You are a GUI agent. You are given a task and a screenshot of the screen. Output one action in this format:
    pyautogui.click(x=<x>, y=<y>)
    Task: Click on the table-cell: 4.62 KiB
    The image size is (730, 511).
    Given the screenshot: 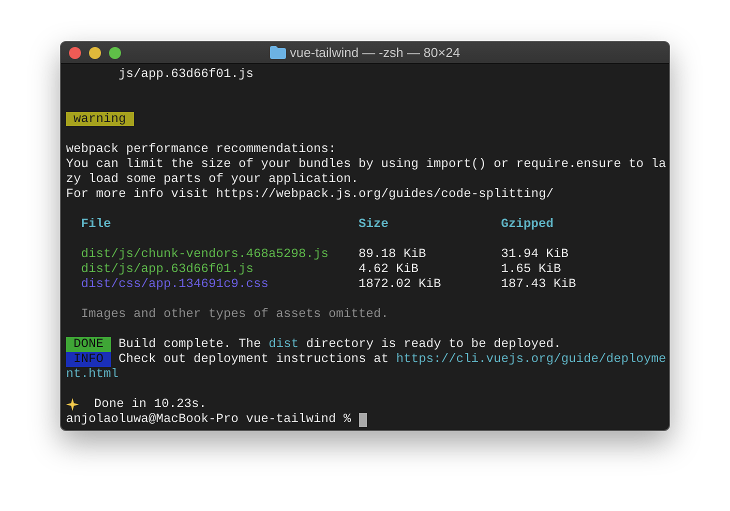 What is the action you would take?
    pyautogui.click(x=388, y=269)
    